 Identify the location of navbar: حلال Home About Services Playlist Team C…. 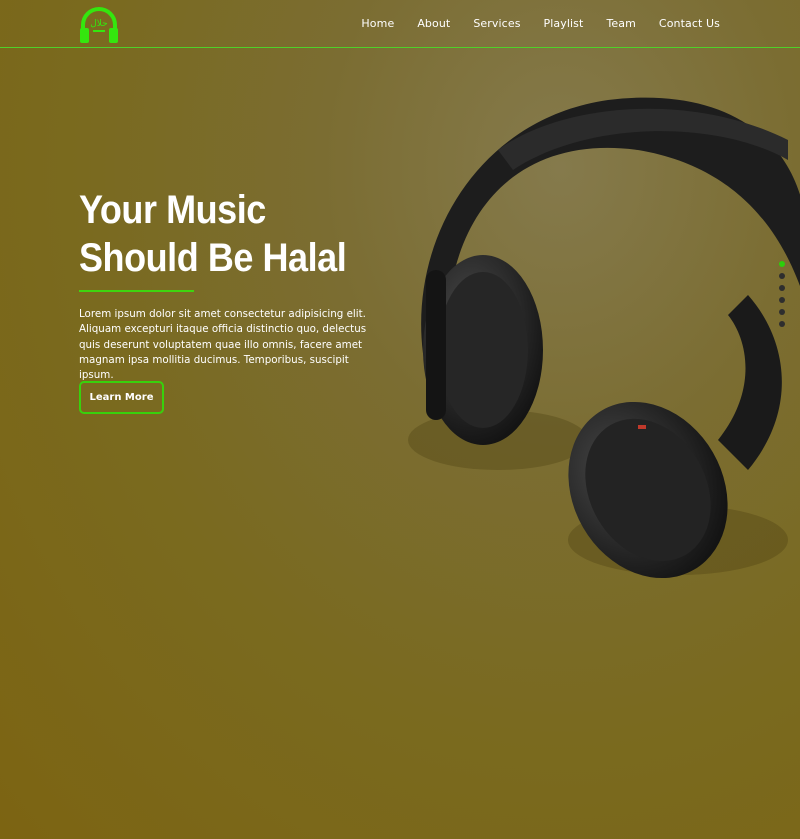
(400, 24).